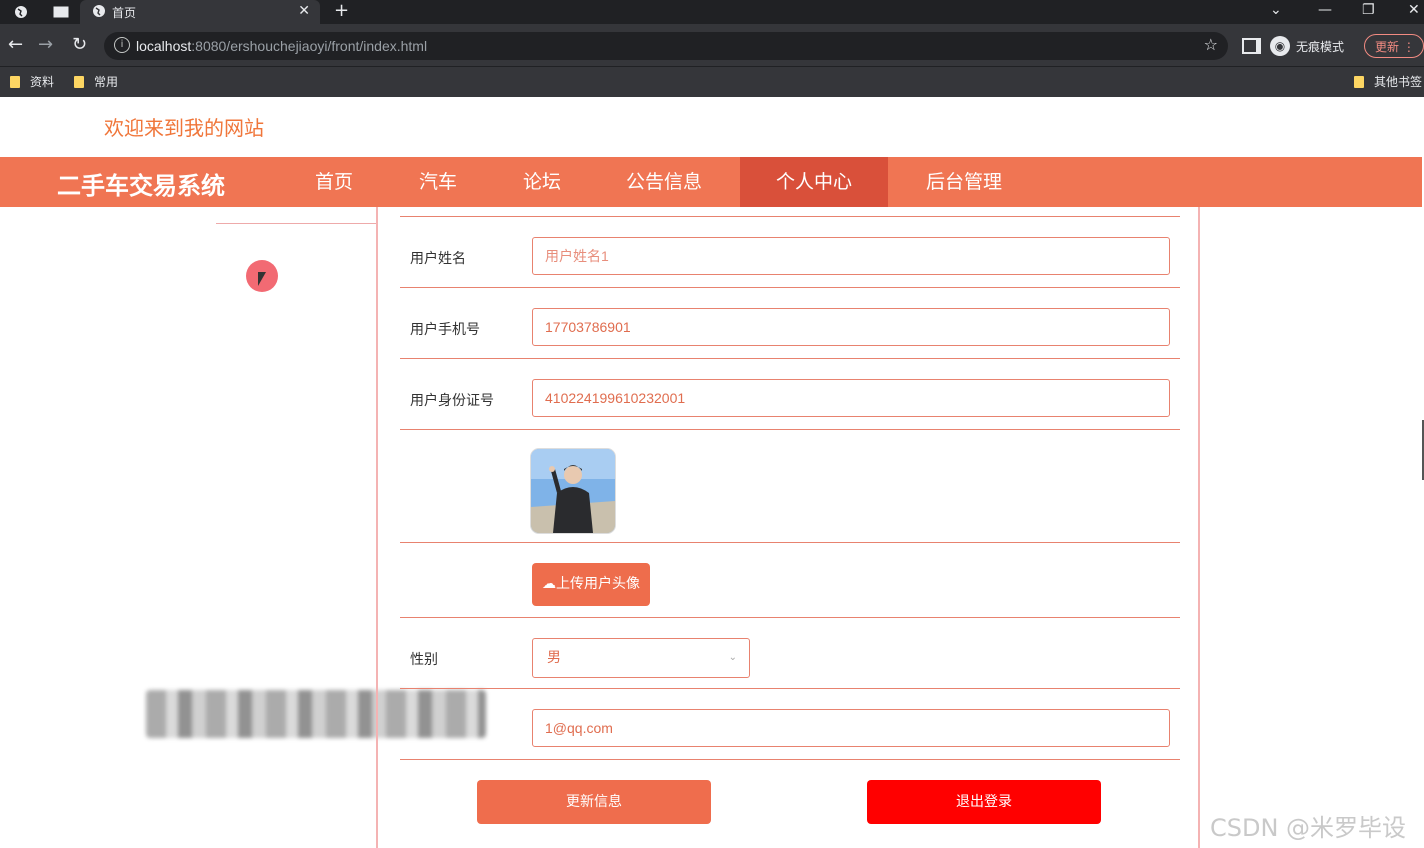  I want to click on back-icon: ←, so click(15, 45).